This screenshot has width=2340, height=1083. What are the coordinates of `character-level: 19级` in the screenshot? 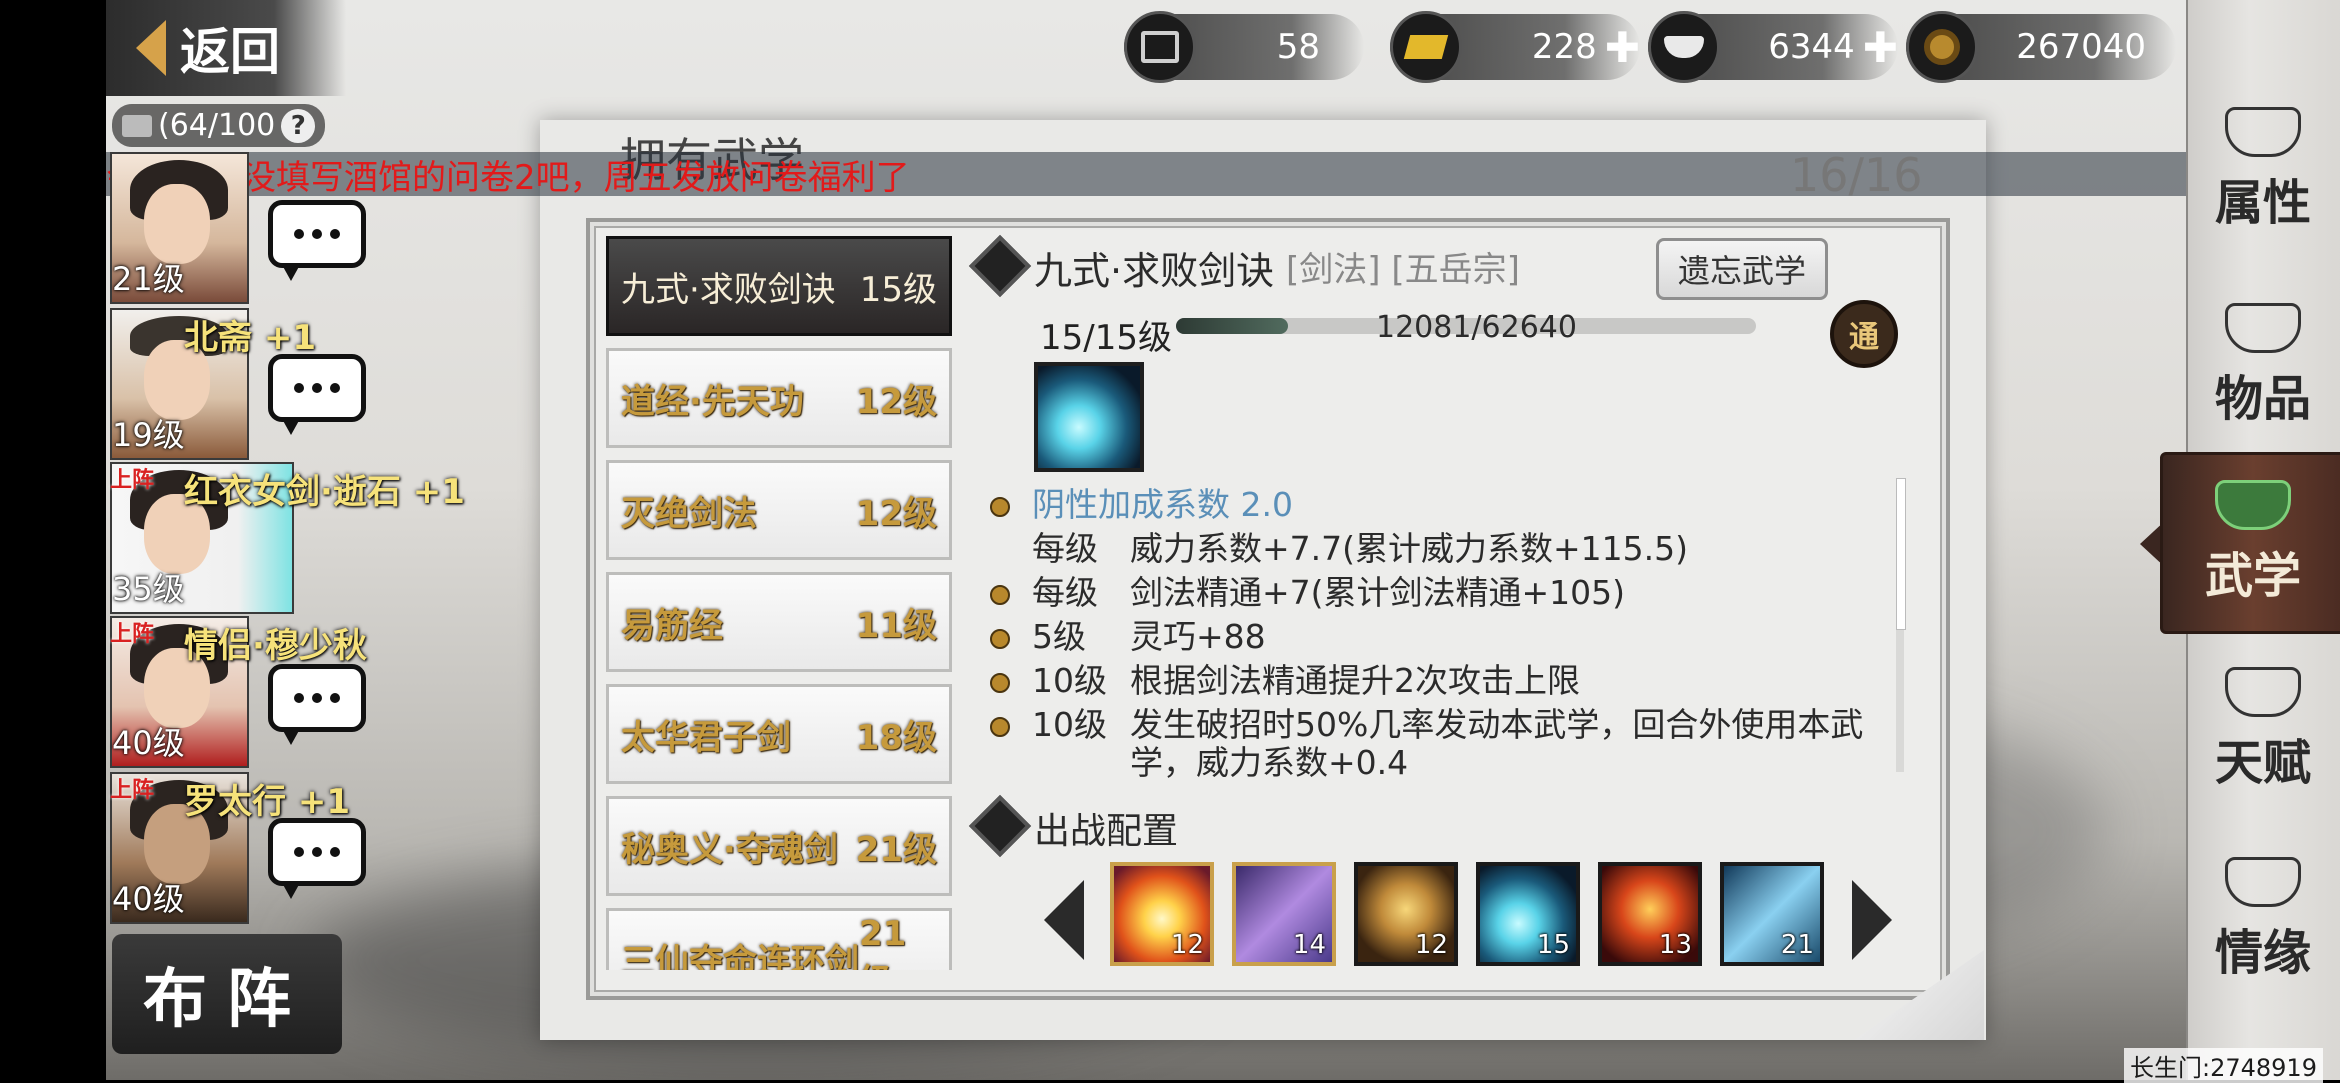 It's located at (148, 435).